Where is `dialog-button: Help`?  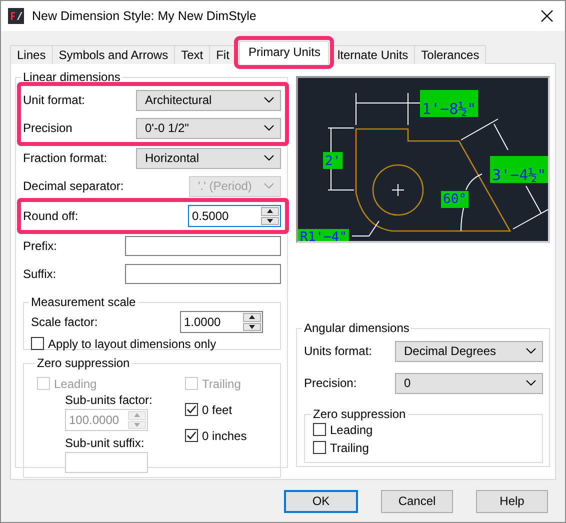 dialog-button: Help is located at coordinates (512, 501).